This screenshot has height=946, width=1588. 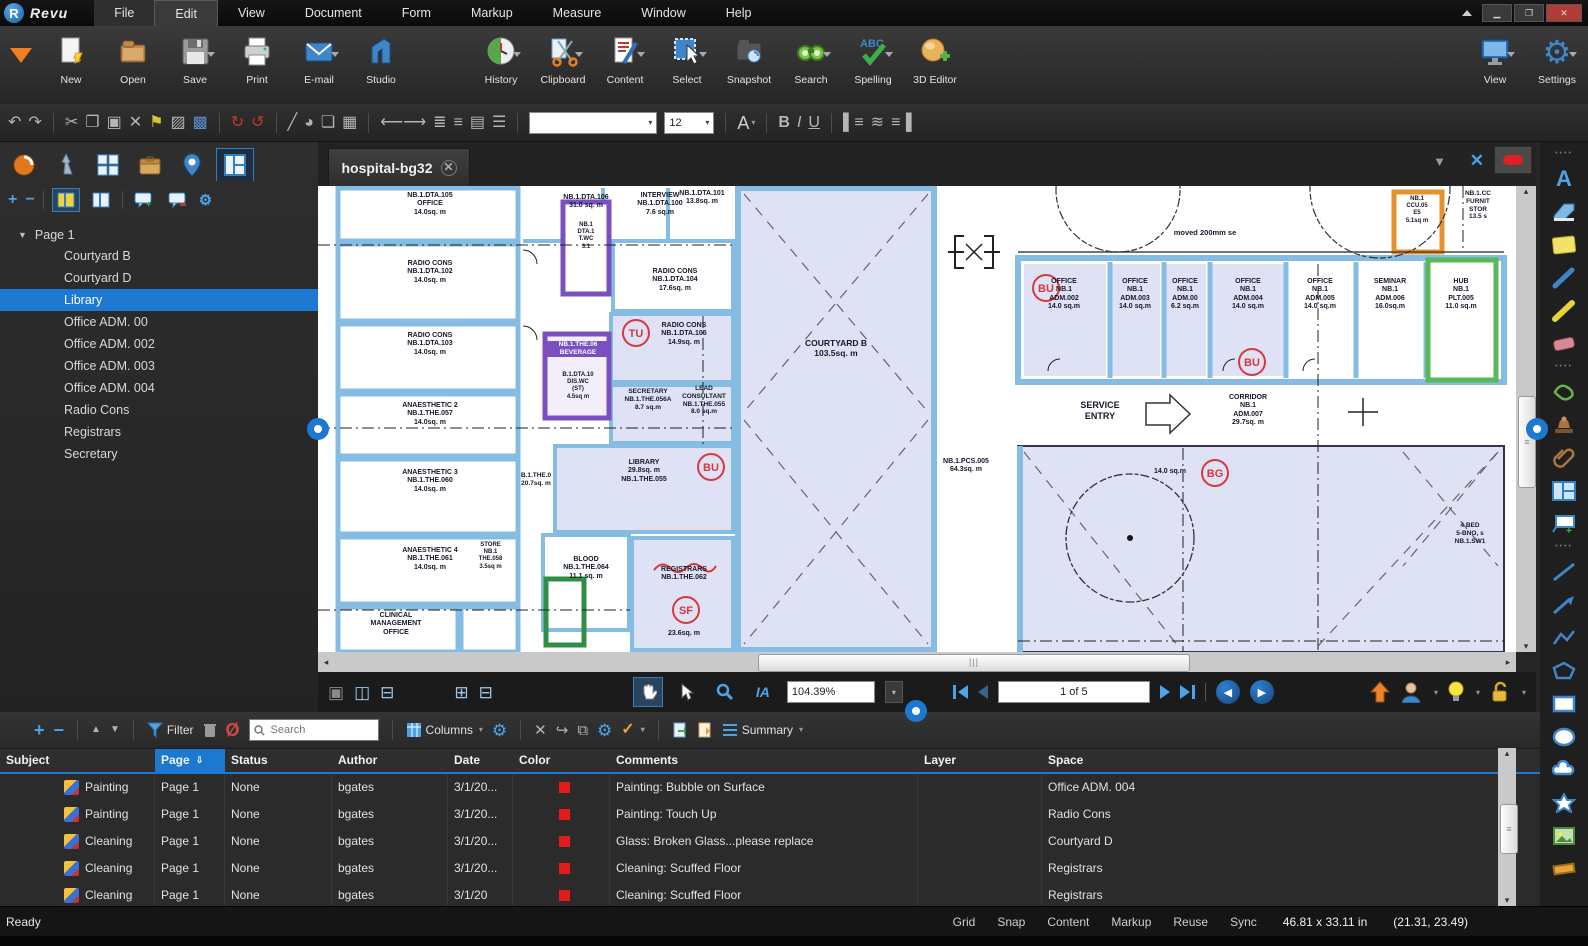 What do you see at coordinates (980, 760) in the screenshot?
I see `column-header-layer: Layer` at bounding box center [980, 760].